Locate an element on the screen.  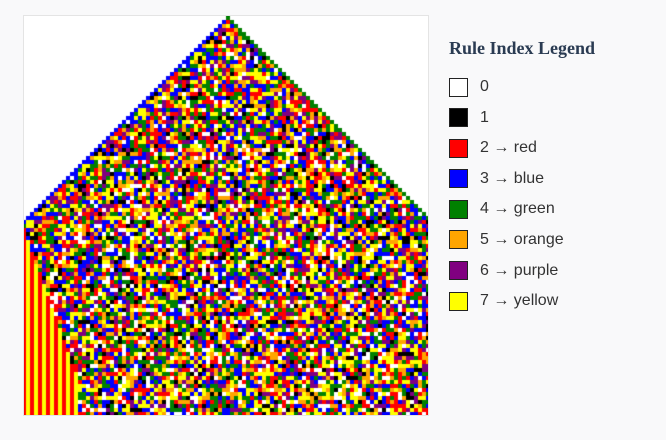
legend-label: 1 is located at coordinates (484, 117).